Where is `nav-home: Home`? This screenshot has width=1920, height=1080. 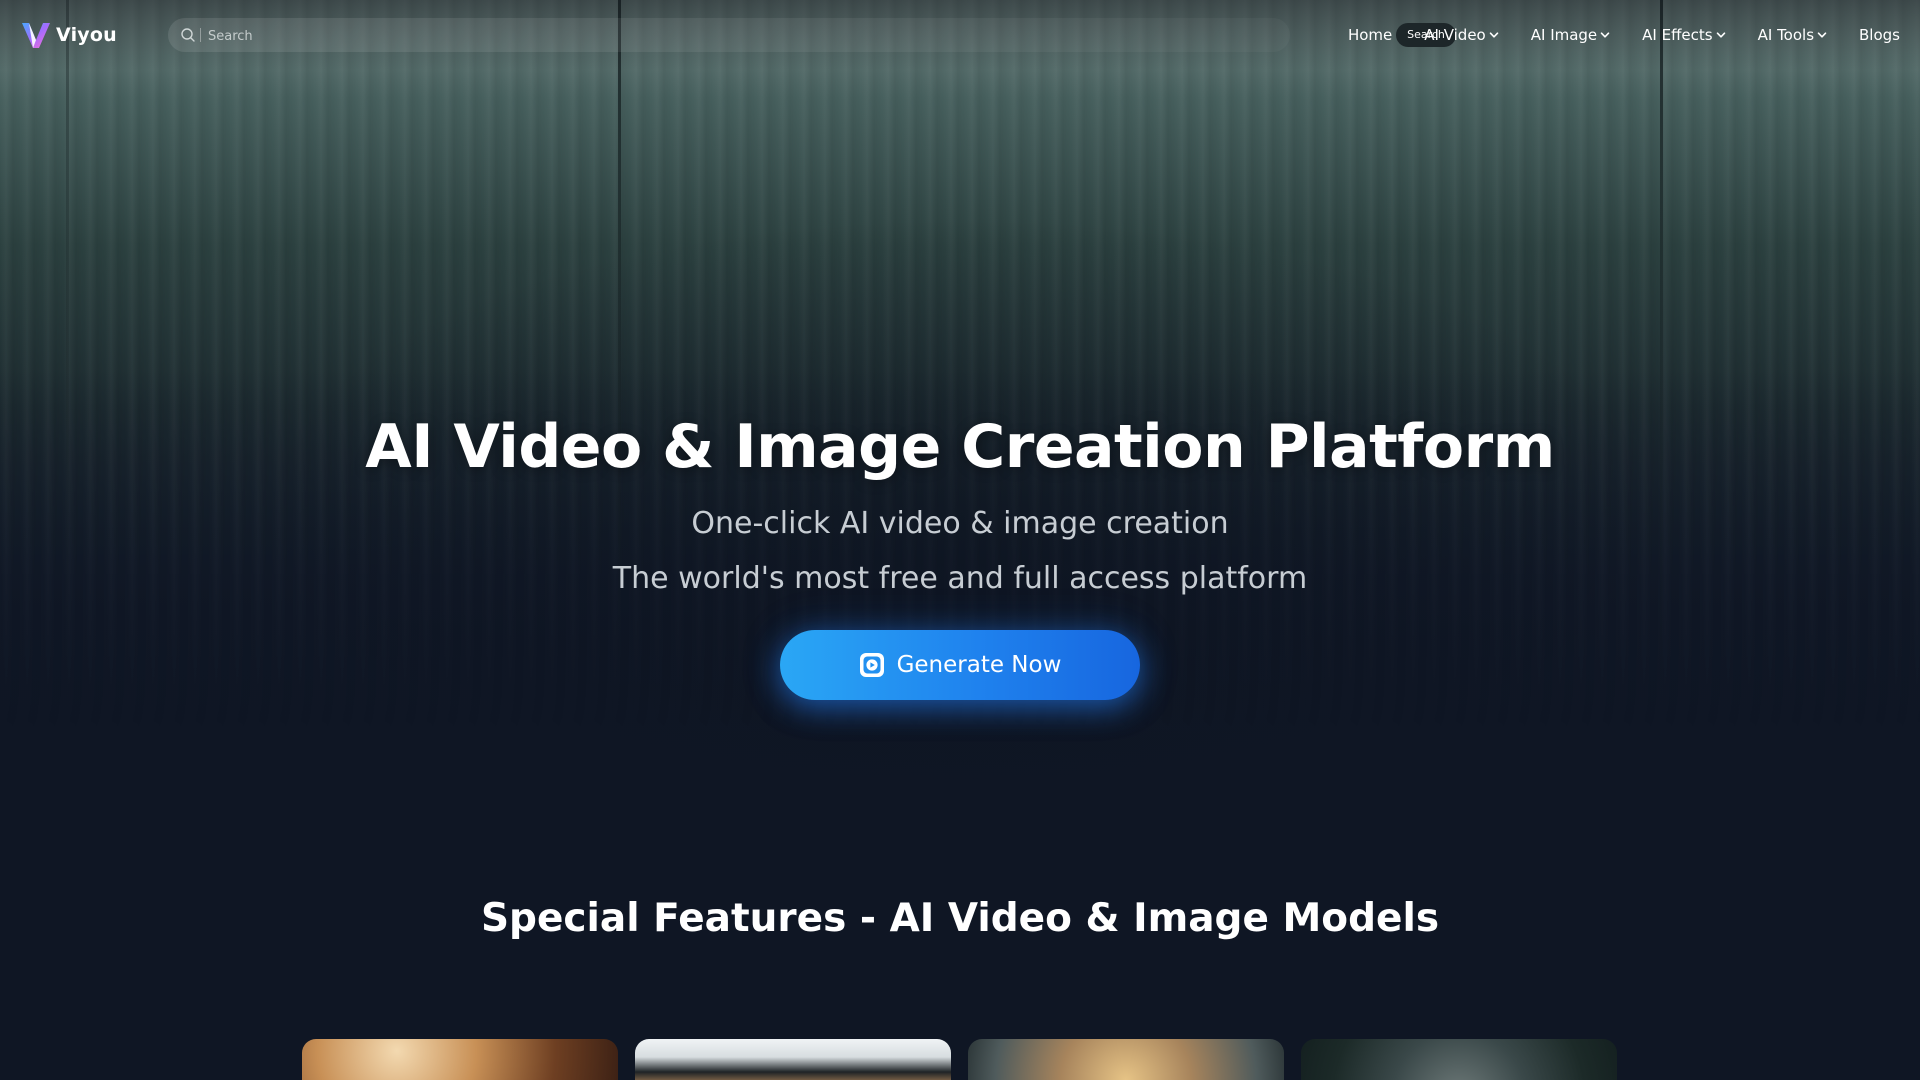 nav-home: Home is located at coordinates (1370, 35).